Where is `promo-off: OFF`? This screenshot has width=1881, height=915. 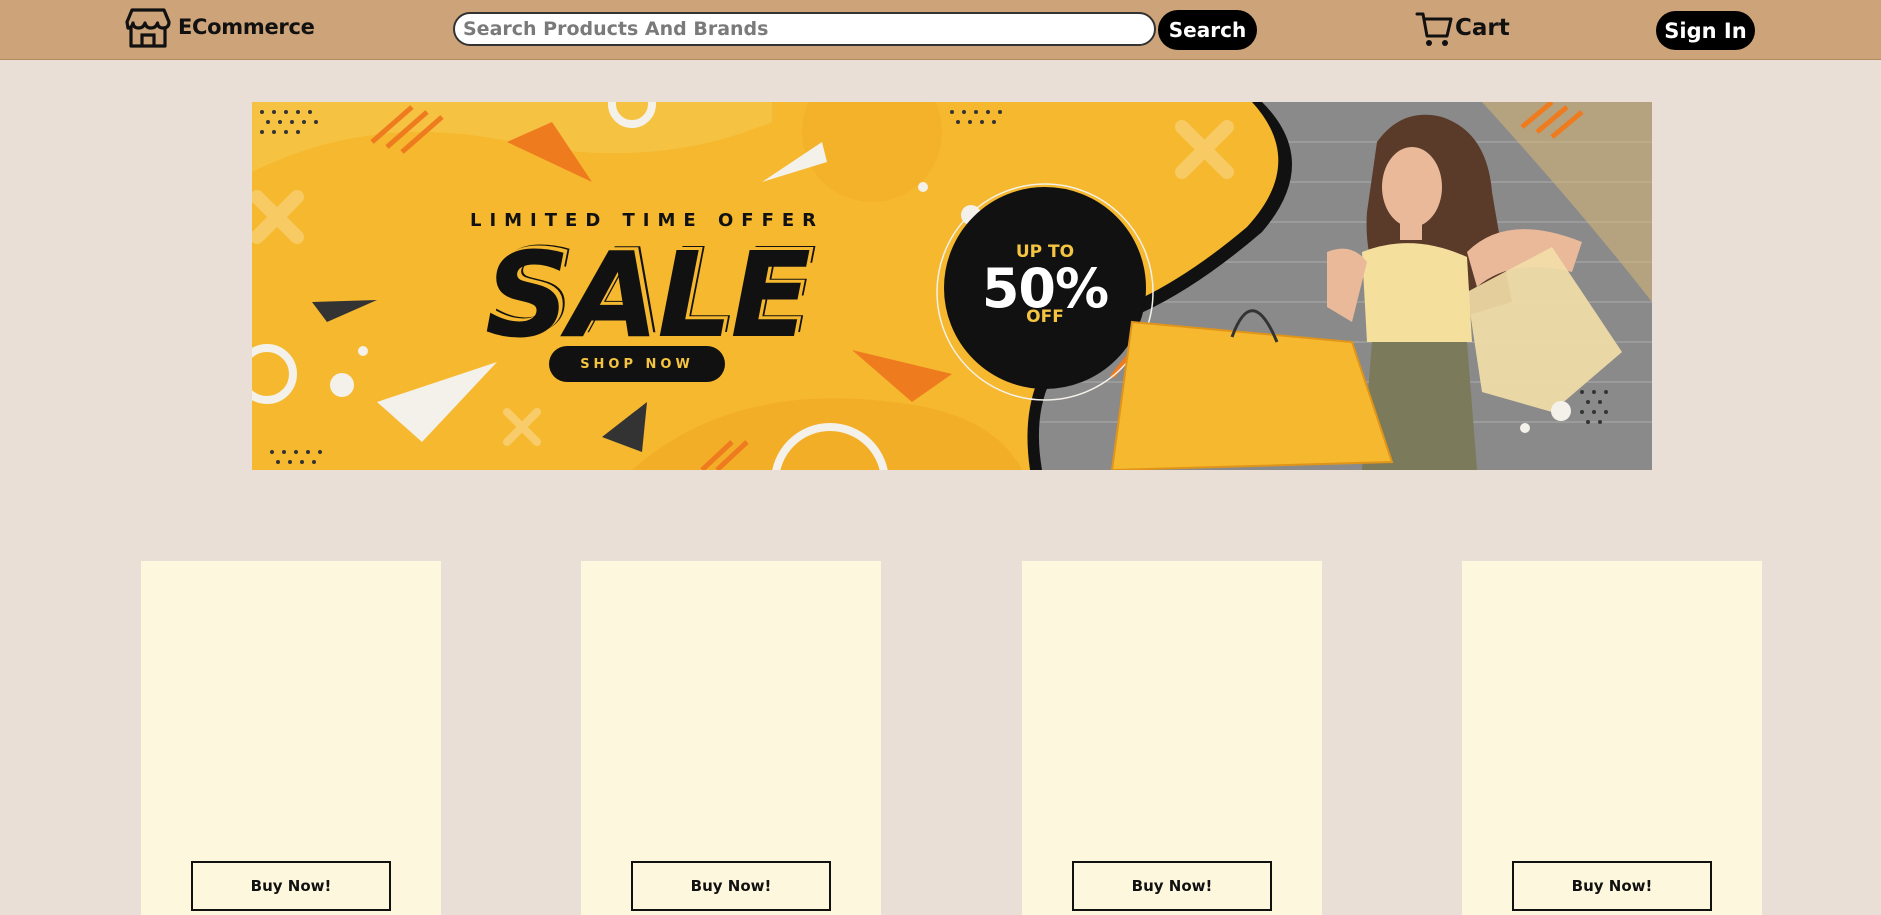 promo-off: OFF is located at coordinates (1045, 317).